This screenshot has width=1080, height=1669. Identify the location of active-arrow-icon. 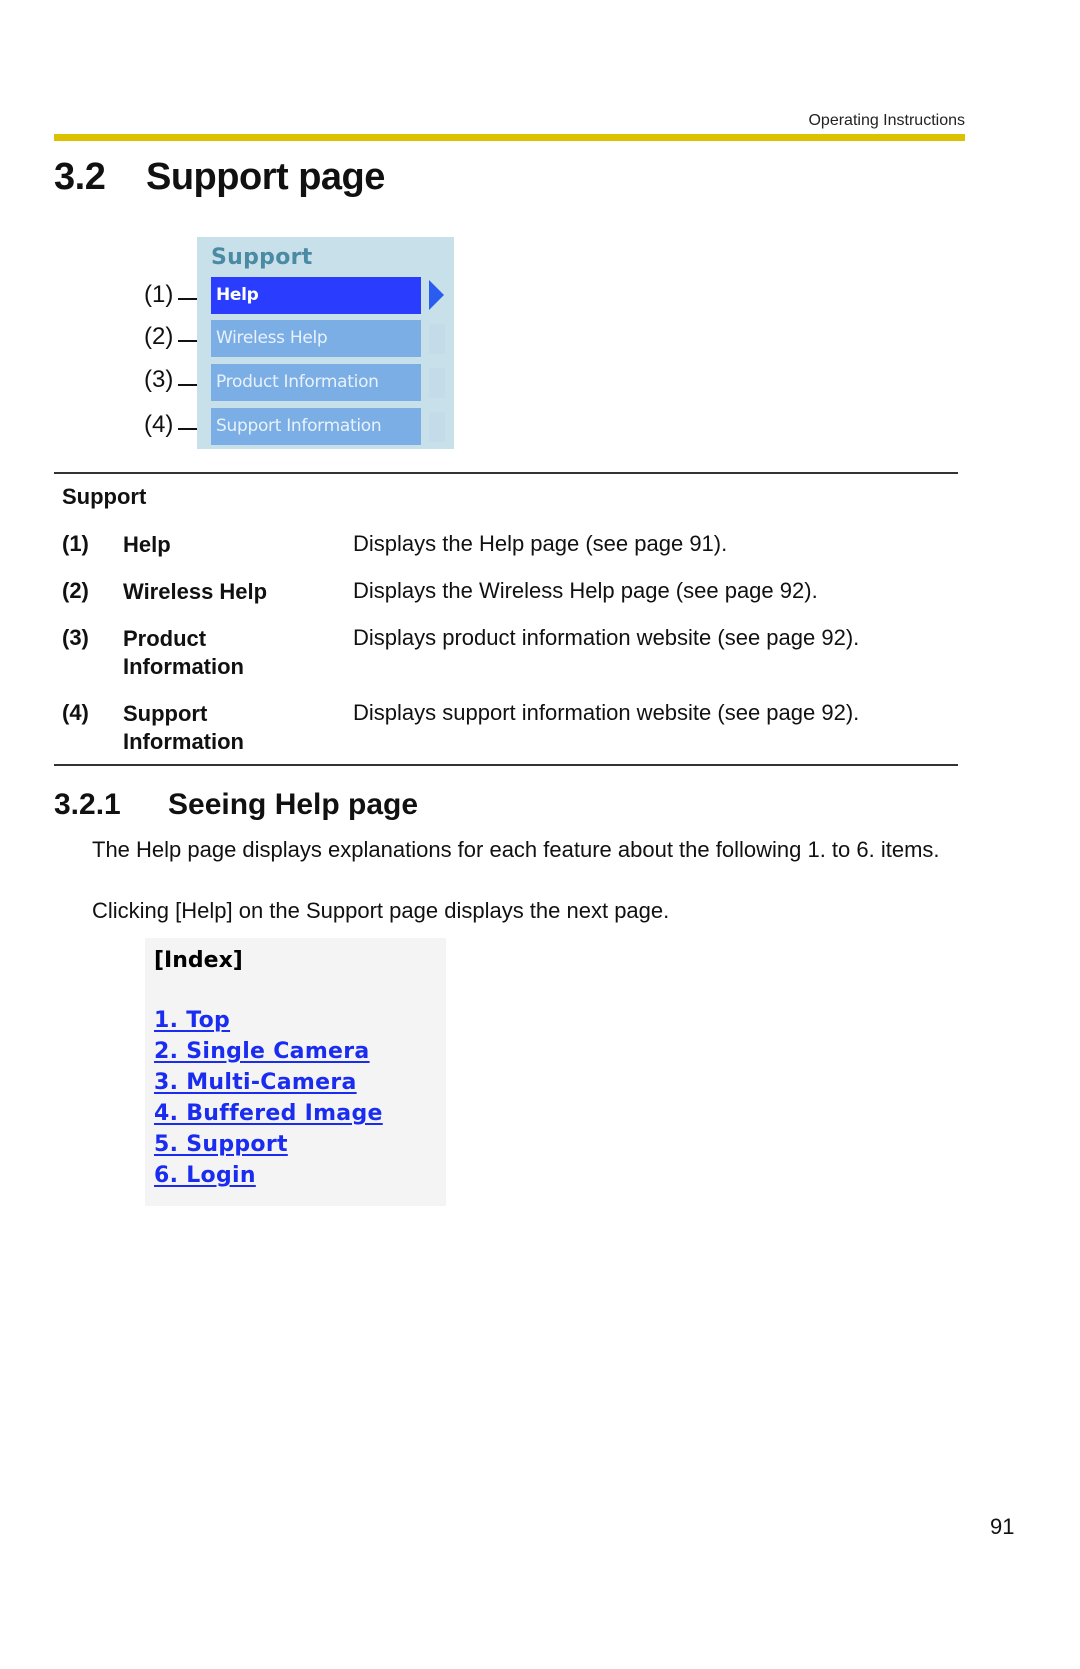
(436, 295).